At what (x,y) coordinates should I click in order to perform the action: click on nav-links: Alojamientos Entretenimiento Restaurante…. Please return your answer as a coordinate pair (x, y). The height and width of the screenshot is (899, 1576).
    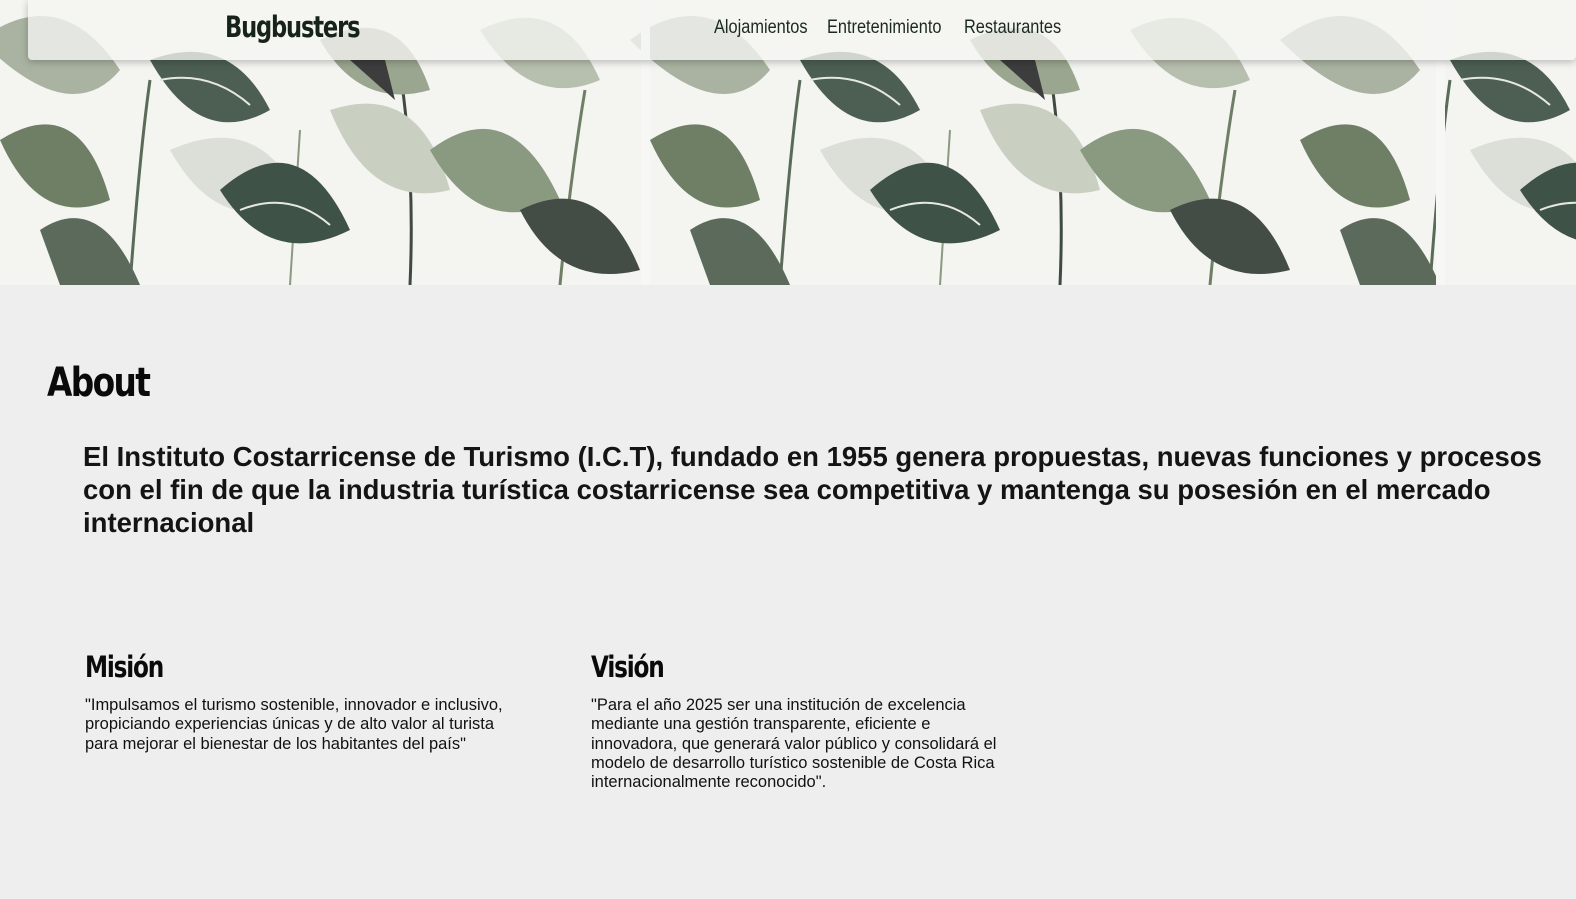
    Looking at the image, I should click on (890, 28).